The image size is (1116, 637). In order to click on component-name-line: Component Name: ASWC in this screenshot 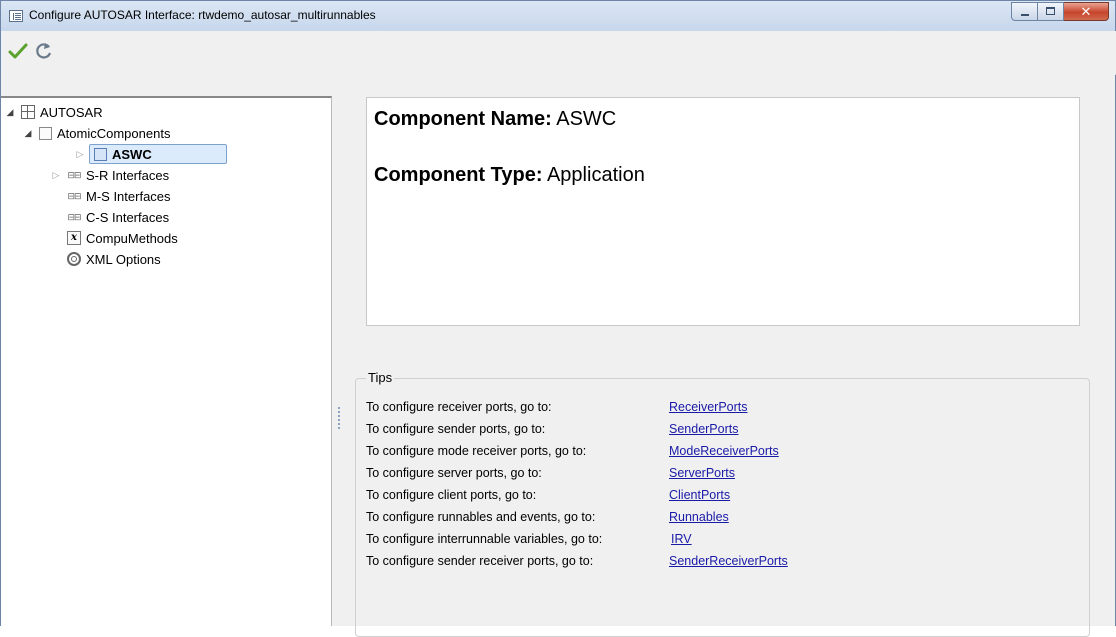, I will do `click(495, 119)`.